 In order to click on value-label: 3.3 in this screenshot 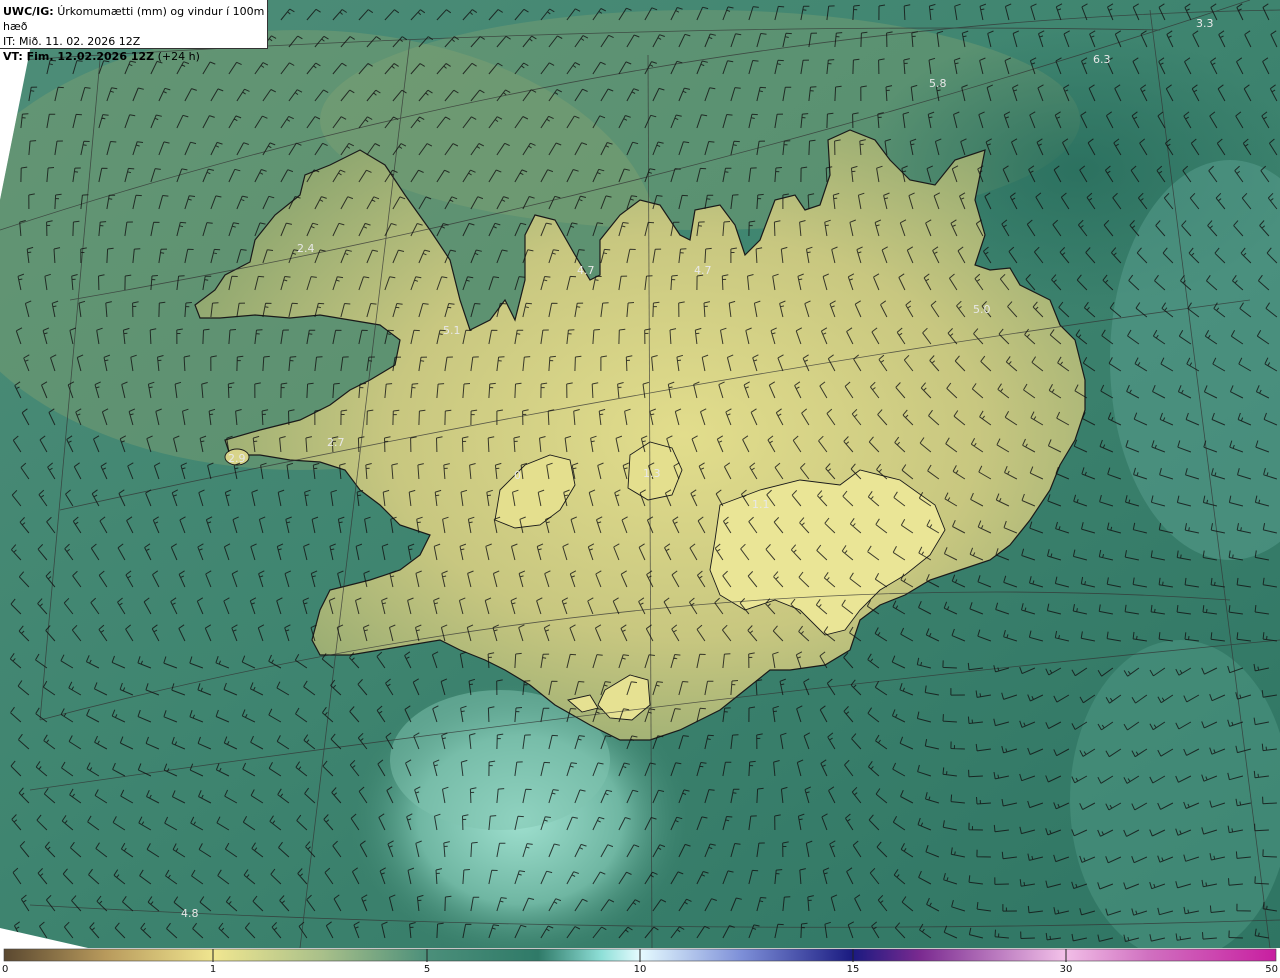, I will do `click(1205, 23)`.